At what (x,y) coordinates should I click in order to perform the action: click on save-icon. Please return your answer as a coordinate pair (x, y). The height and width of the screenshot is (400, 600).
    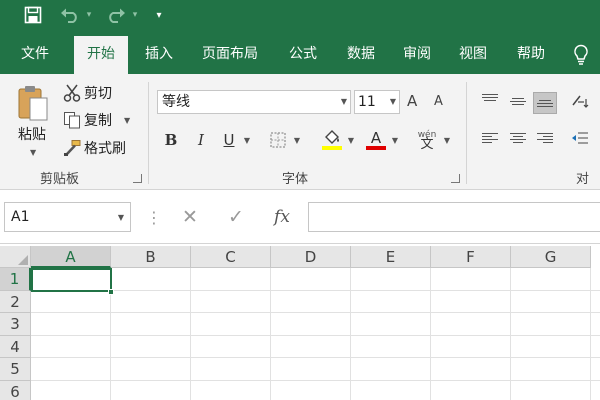
    Looking at the image, I should click on (33, 15).